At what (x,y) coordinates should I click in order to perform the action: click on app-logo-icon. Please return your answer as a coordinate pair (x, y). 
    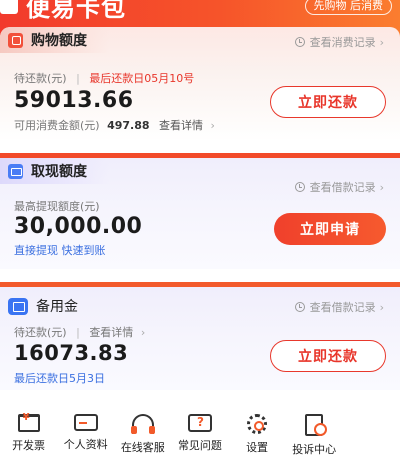
    Looking at the image, I should click on (9, 7).